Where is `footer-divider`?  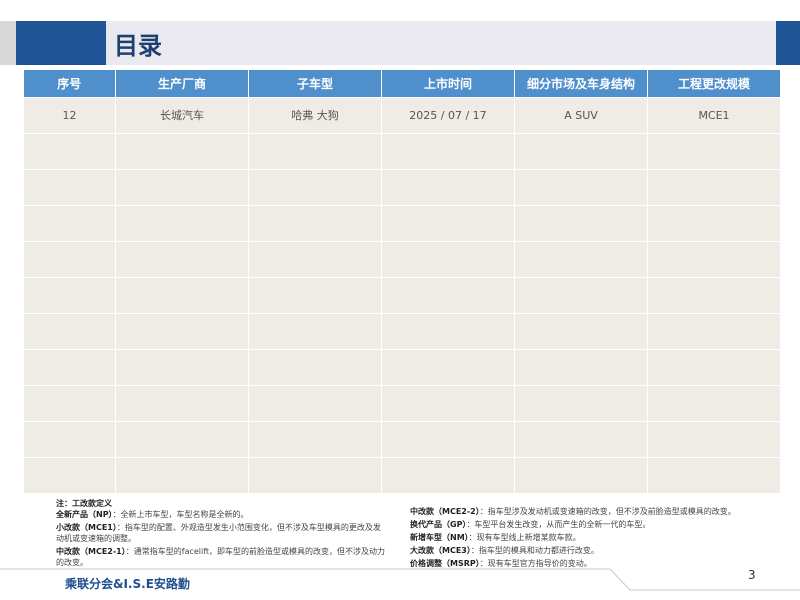
footer-divider is located at coordinates (400, 579).